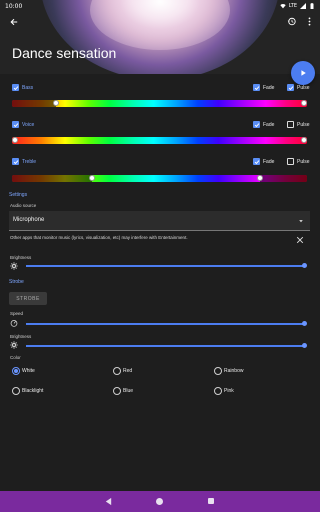 The height and width of the screenshot is (512, 320). I want to click on back-button, so click(14, 22).